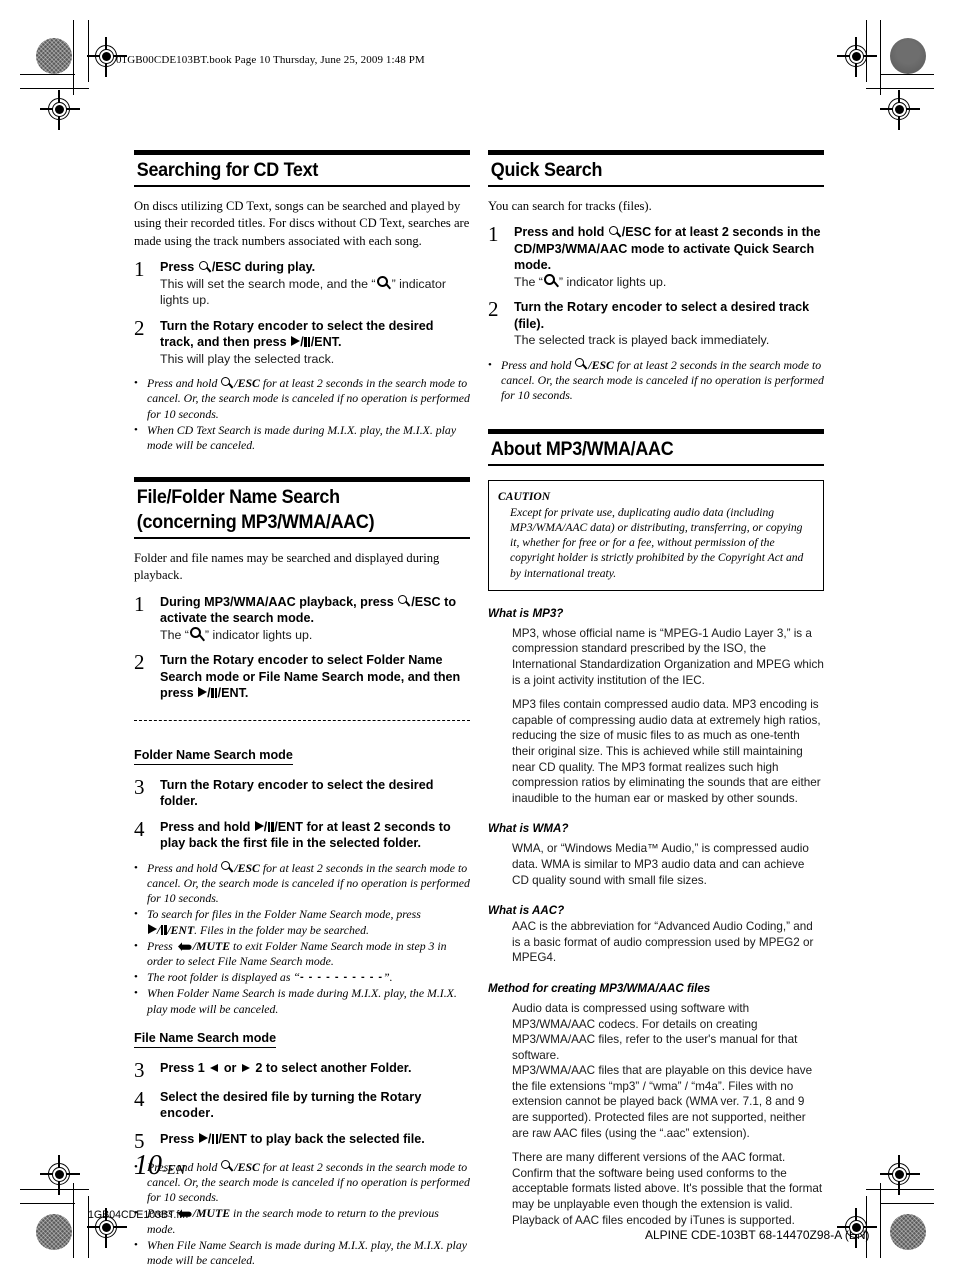 This screenshot has width=954, height=1278. What do you see at coordinates (281, 929) in the screenshot?
I see `note-fragment: . Files in the folder may be searched.` at bounding box center [281, 929].